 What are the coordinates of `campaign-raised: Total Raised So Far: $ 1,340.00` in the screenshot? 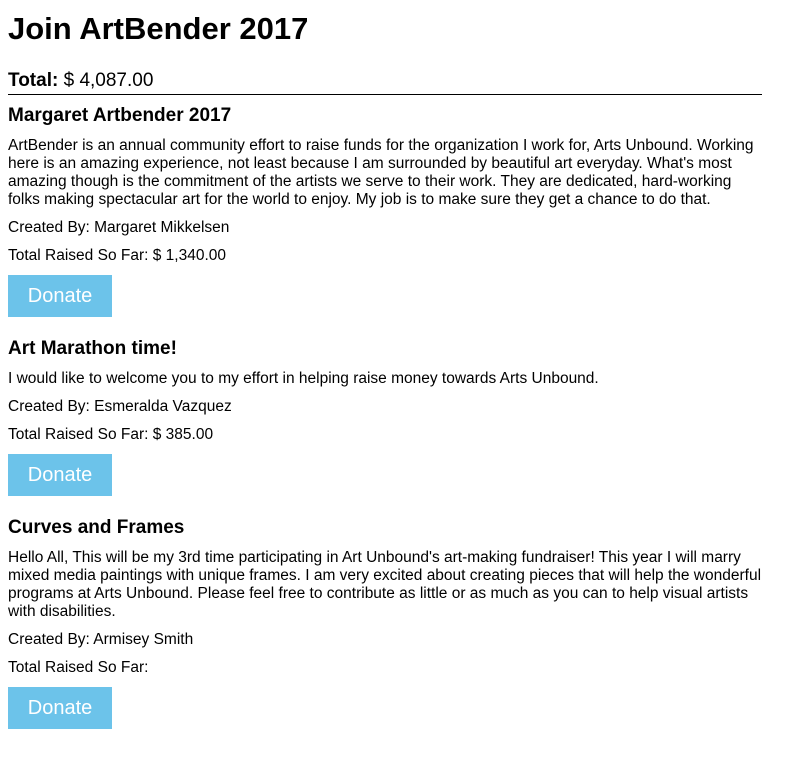 It's located at (117, 255).